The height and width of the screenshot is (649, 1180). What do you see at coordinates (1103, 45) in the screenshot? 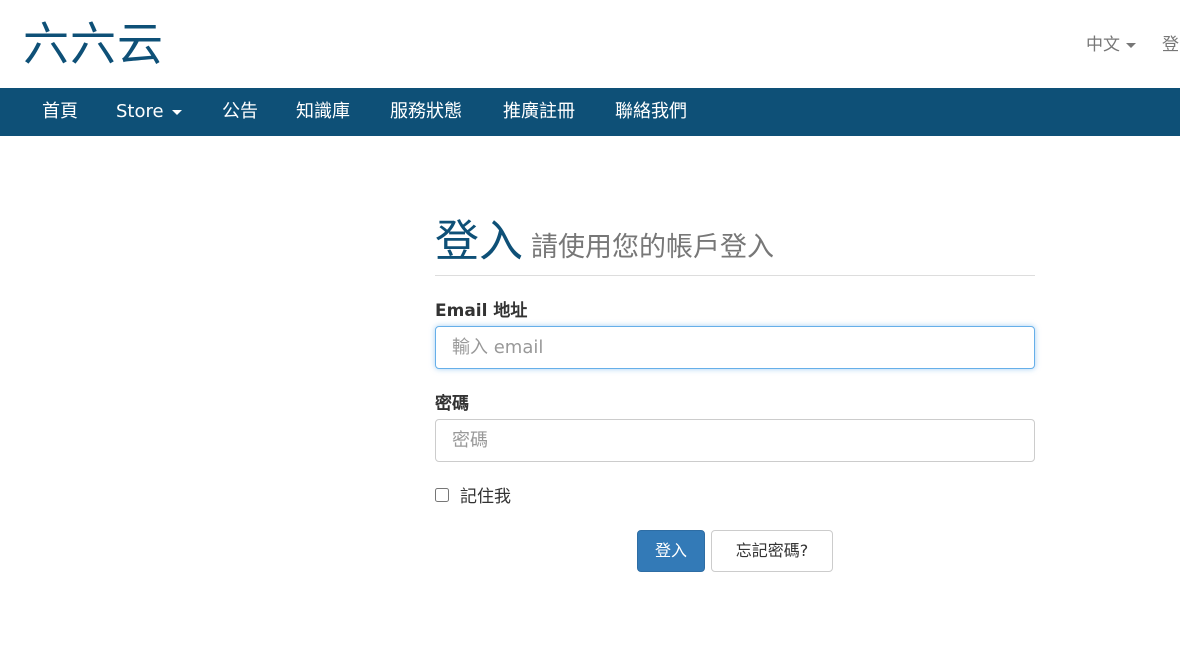
I see `language-label: 中文` at bounding box center [1103, 45].